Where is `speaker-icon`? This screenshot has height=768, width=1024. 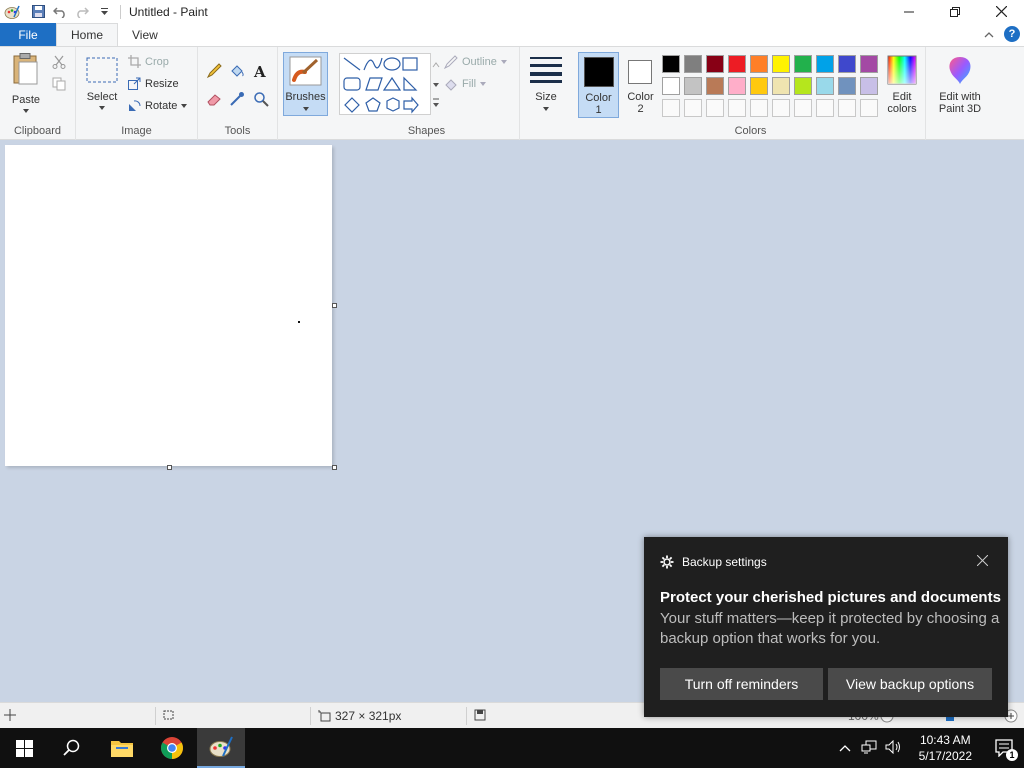 speaker-icon is located at coordinates (892, 746).